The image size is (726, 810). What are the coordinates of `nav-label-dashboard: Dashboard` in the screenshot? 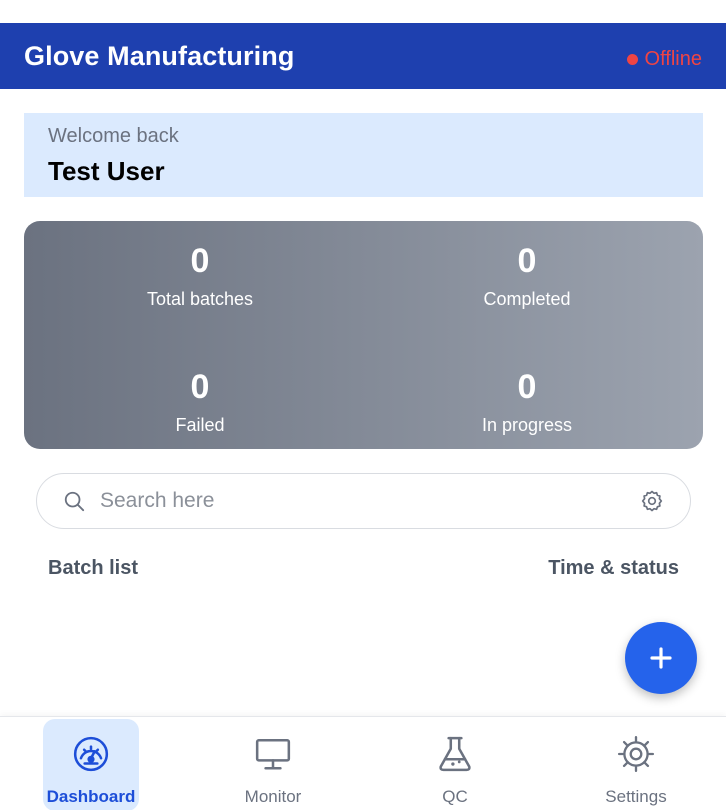 It's located at (91, 796).